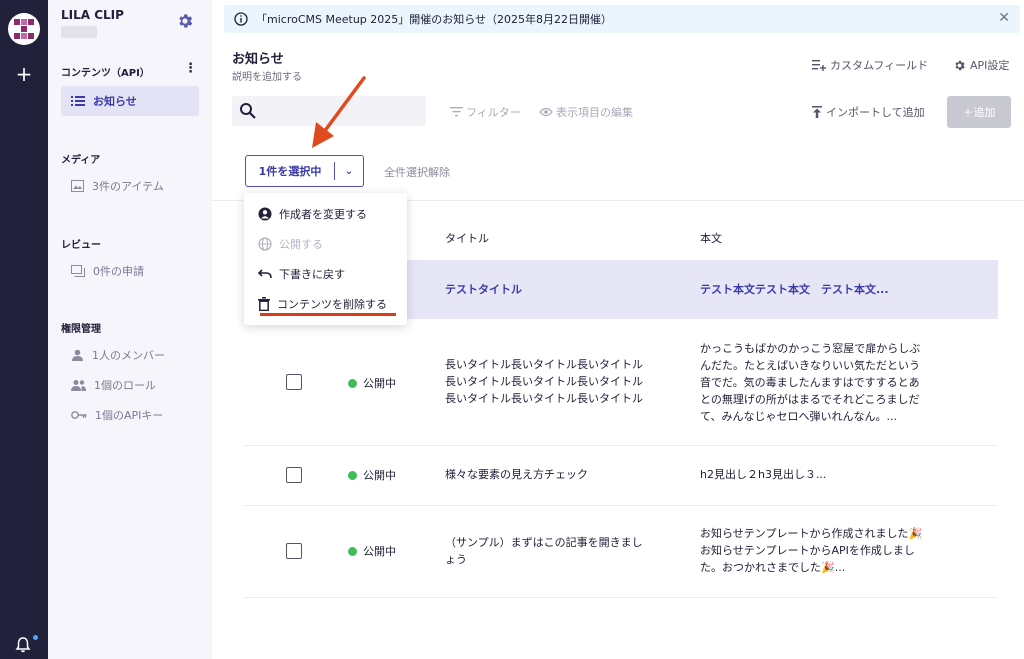  Describe the element at coordinates (77, 355) in the screenshot. I see `person-icon` at that location.